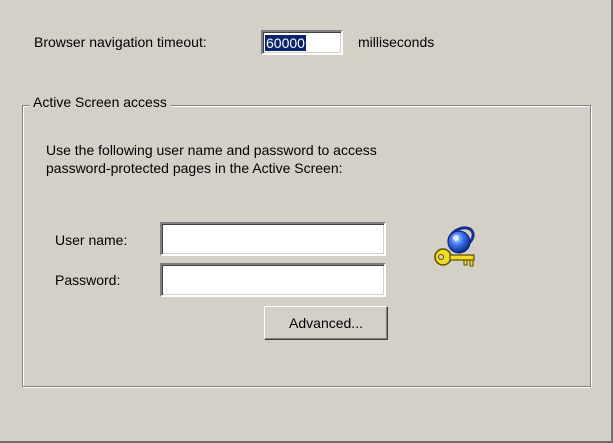 Image resolution: width=613 pixels, height=443 pixels. I want to click on password-field, so click(273, 280).